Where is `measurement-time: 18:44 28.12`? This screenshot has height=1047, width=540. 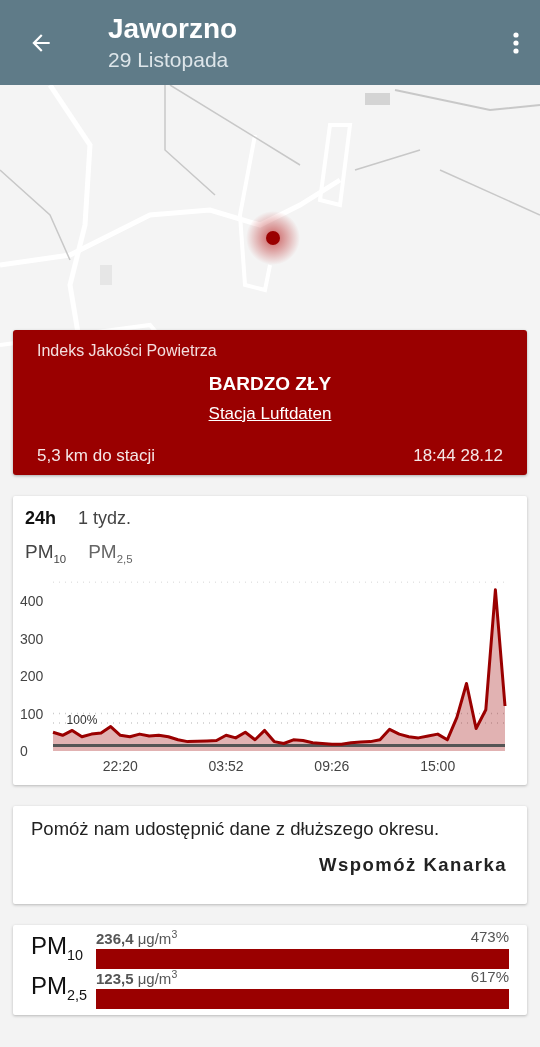
measurement-time: 18:44 28.12 is located at coordinates (458, 456).